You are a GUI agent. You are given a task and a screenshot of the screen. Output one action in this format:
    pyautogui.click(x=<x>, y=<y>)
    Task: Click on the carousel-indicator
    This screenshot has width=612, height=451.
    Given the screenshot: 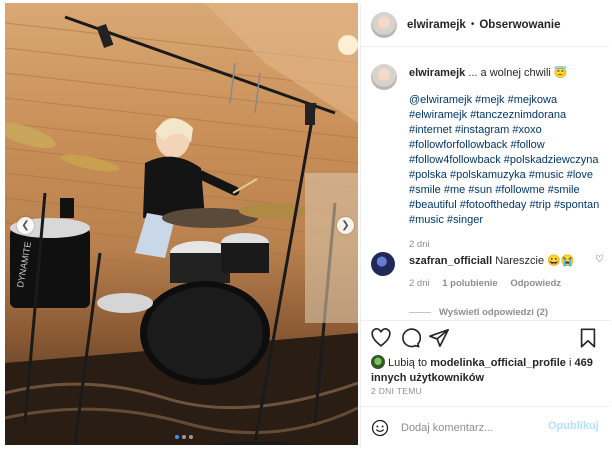 What is the action you would take?
    pyautogui.click(x=184, y=437)
    